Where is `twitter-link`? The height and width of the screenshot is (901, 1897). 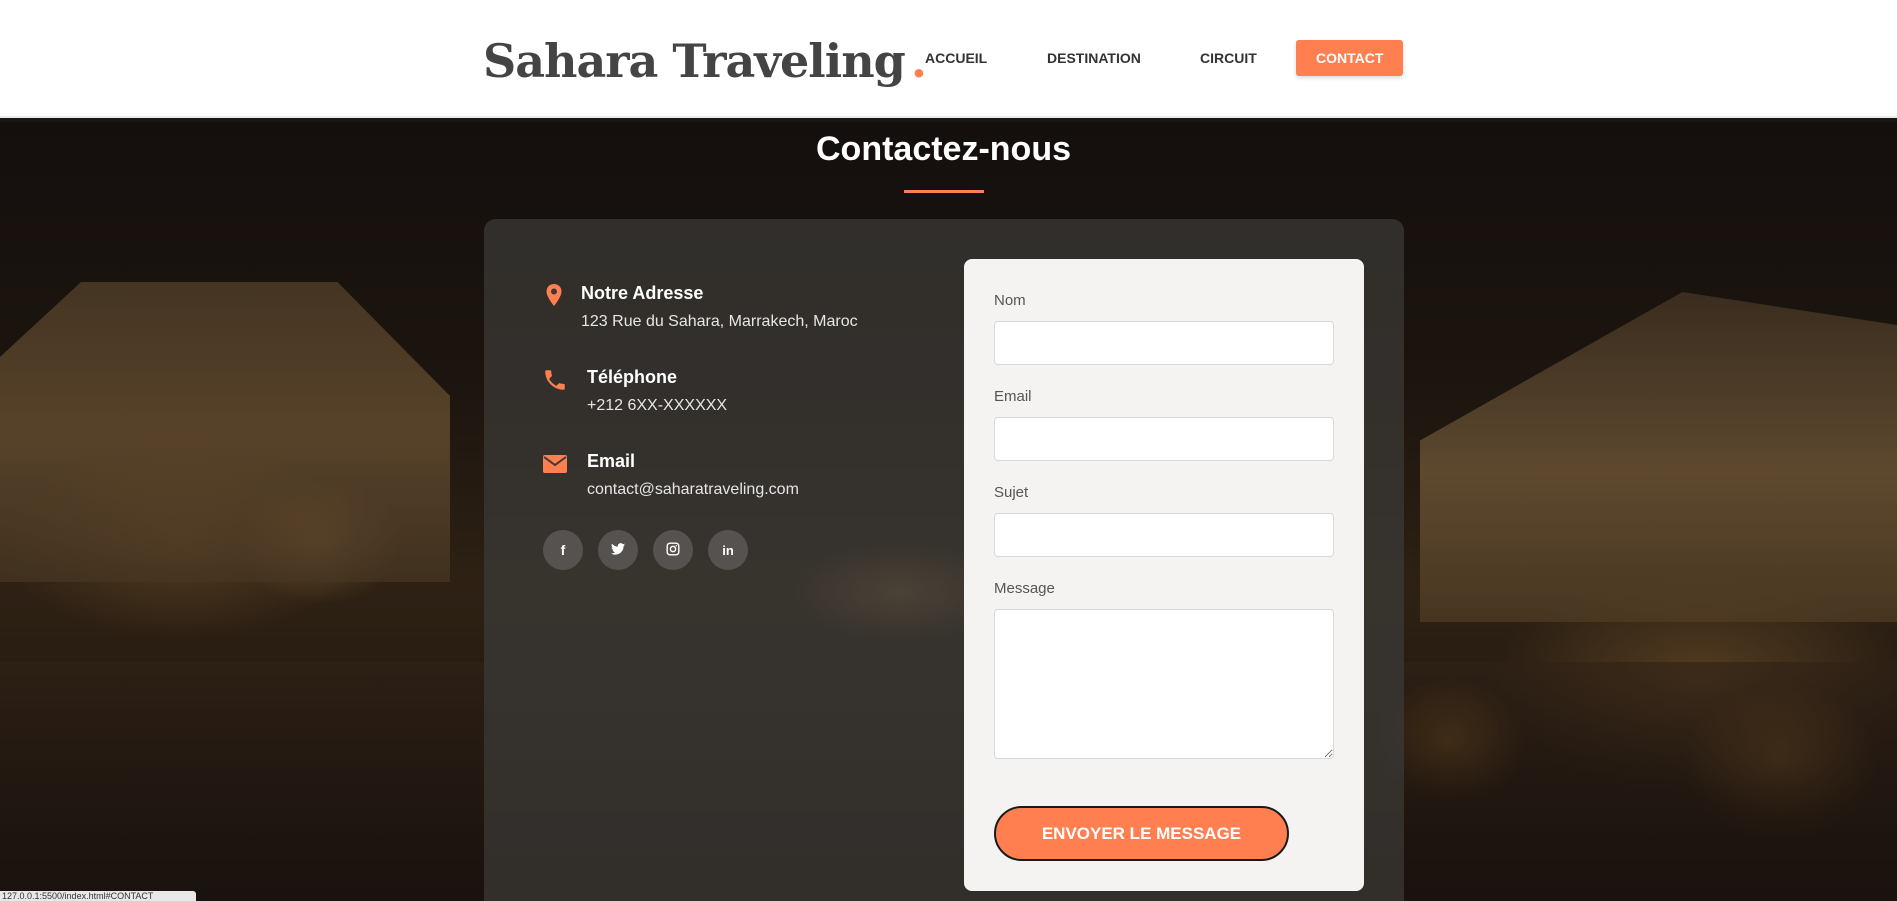
twitter-link is located at coordinates (618, 550).